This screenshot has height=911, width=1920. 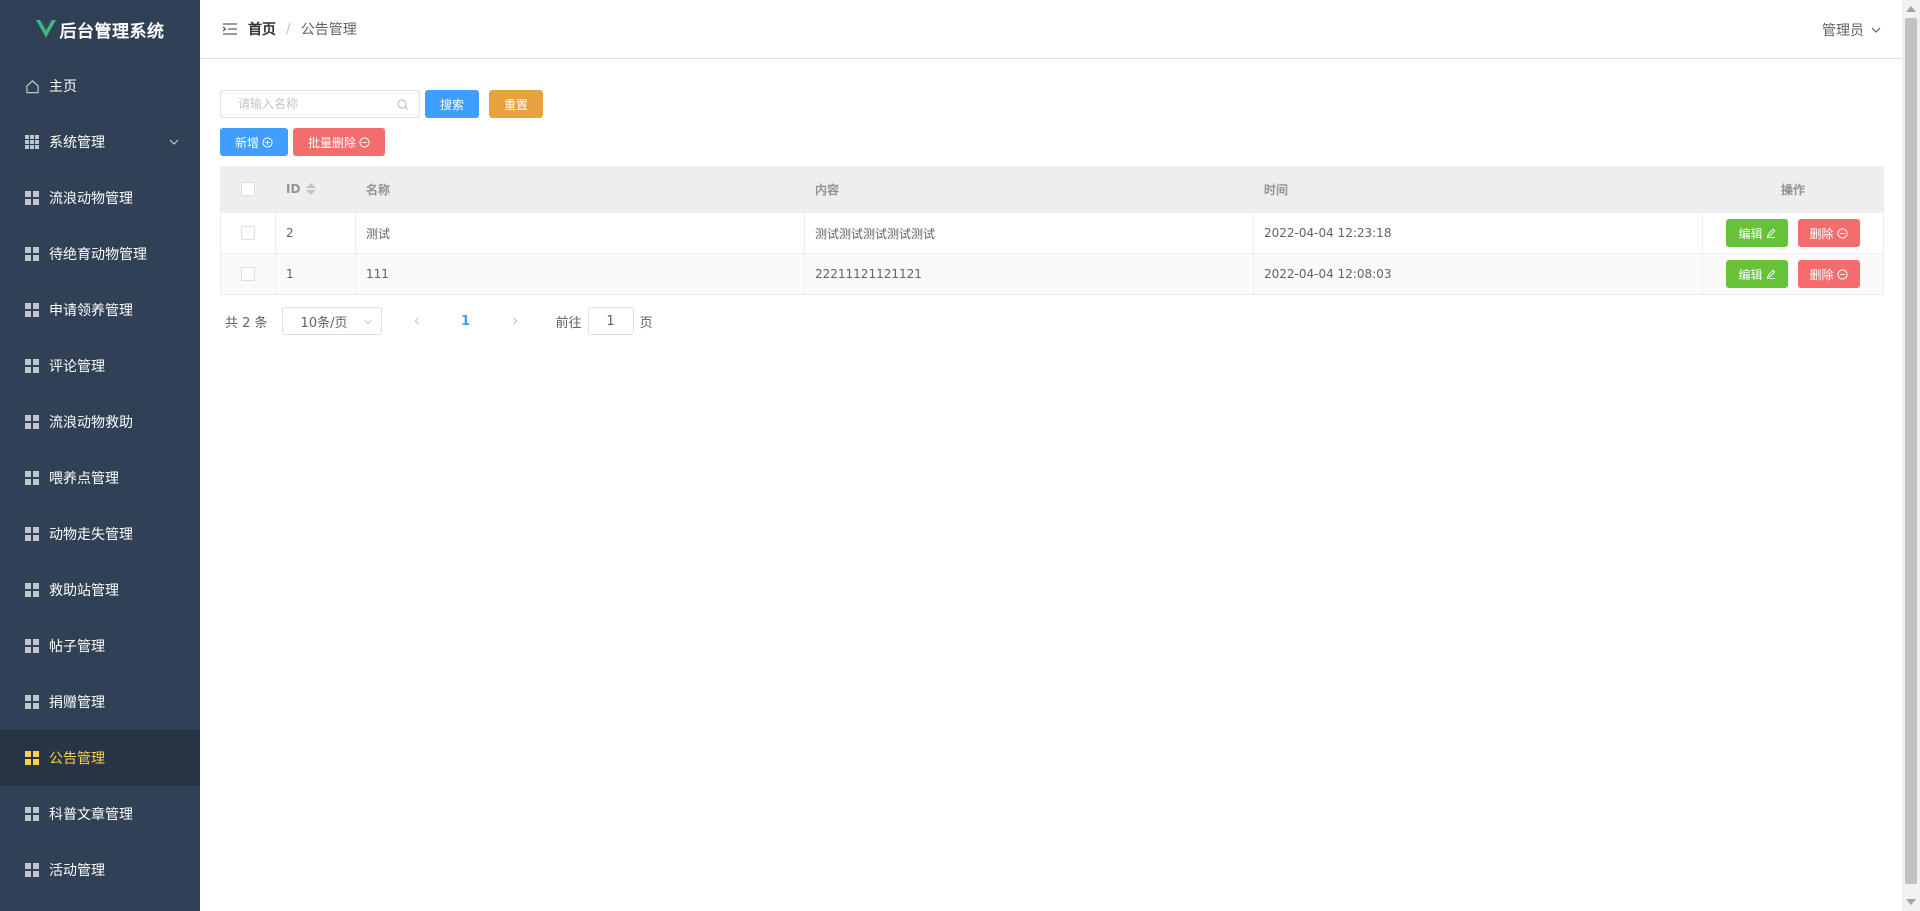 I want to click on cell-name: 111, so click(x=580, y=274).